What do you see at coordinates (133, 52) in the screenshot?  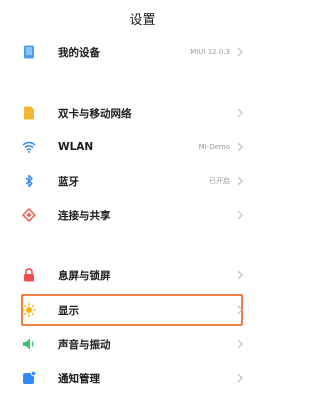 I see `settings-item-my-device: 我的设备 MIUI 12.0.3` at bounding box center [133, 52].